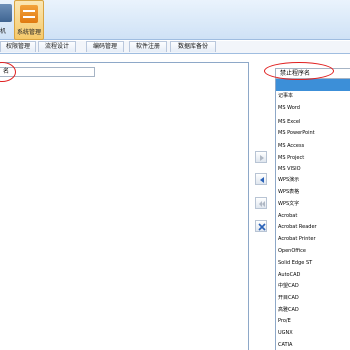 The height and width of the screenshot is (350, 350). Describe the element at coordinates (313, 264) in the screenshot. I see `list-item: Solid Edge ST` at that location.